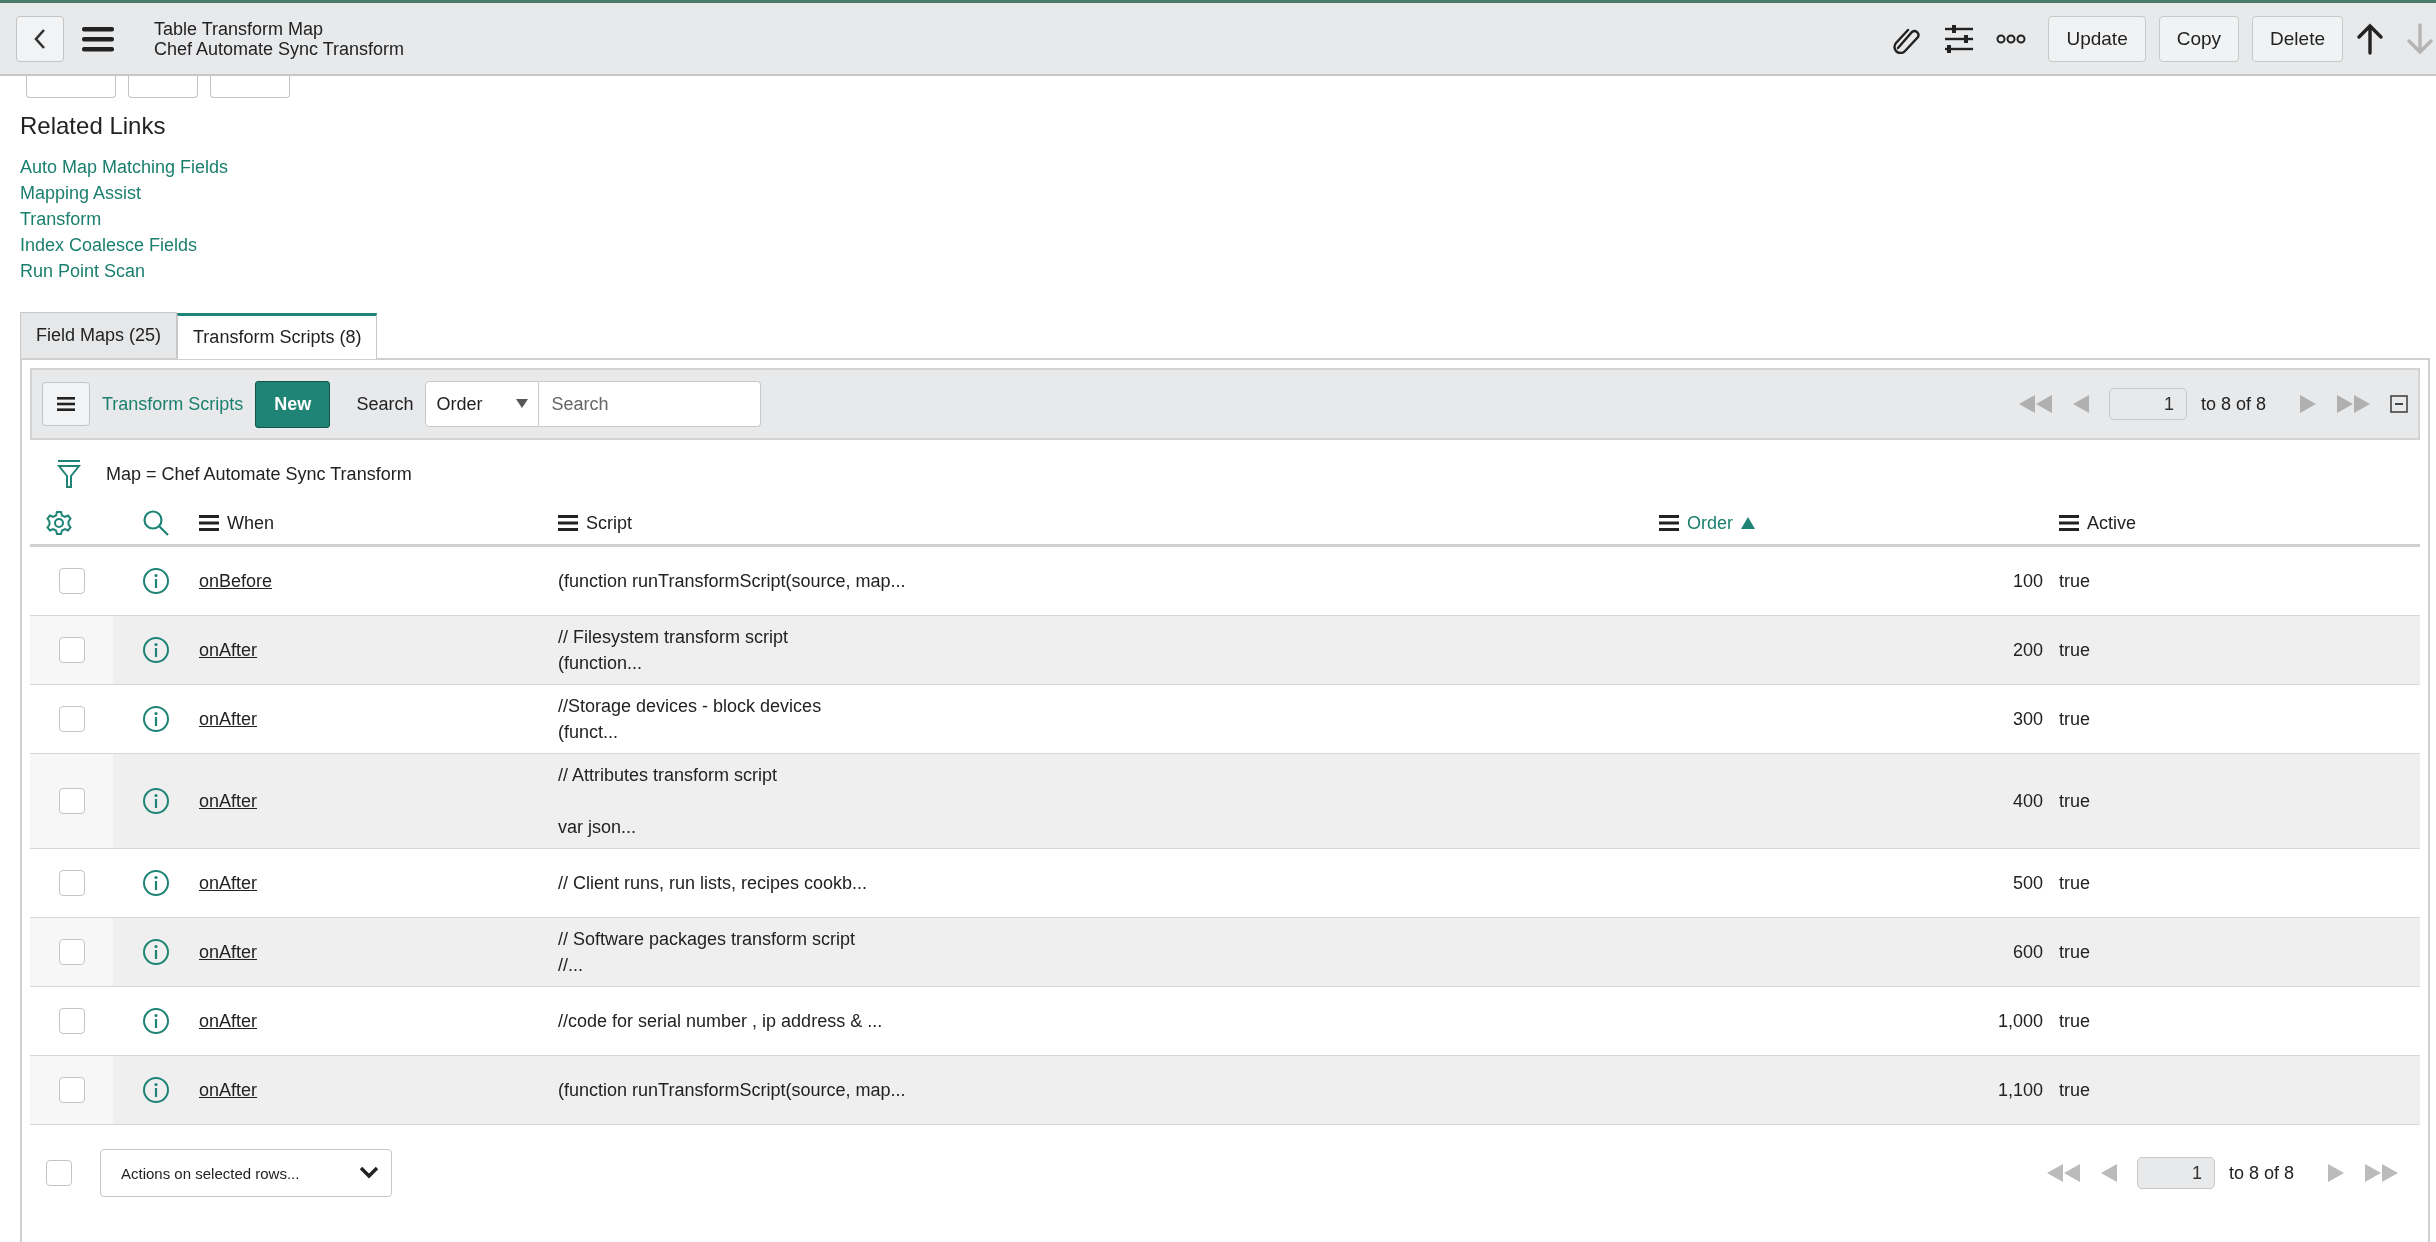  What do you see at coordinates (1710, 523) in the screenshot?
I see `column-header: Order` at bounding box center [1710, 523].